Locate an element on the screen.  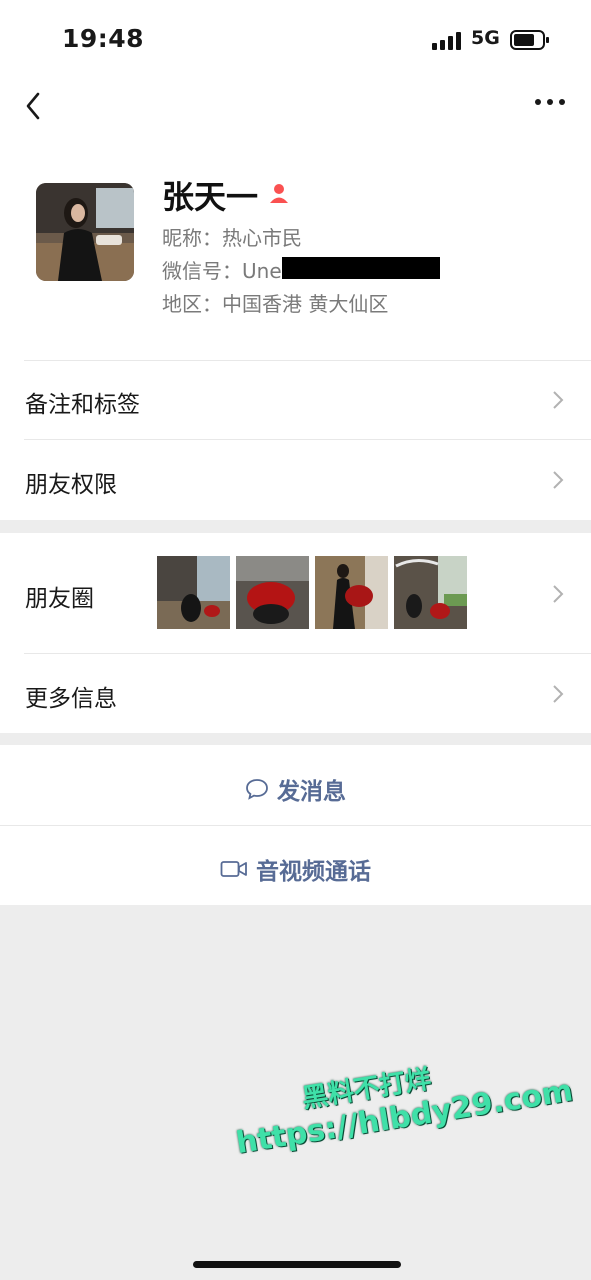
row-remarks-tags-label: 备注和标签 is located at coordinates (82, 405).